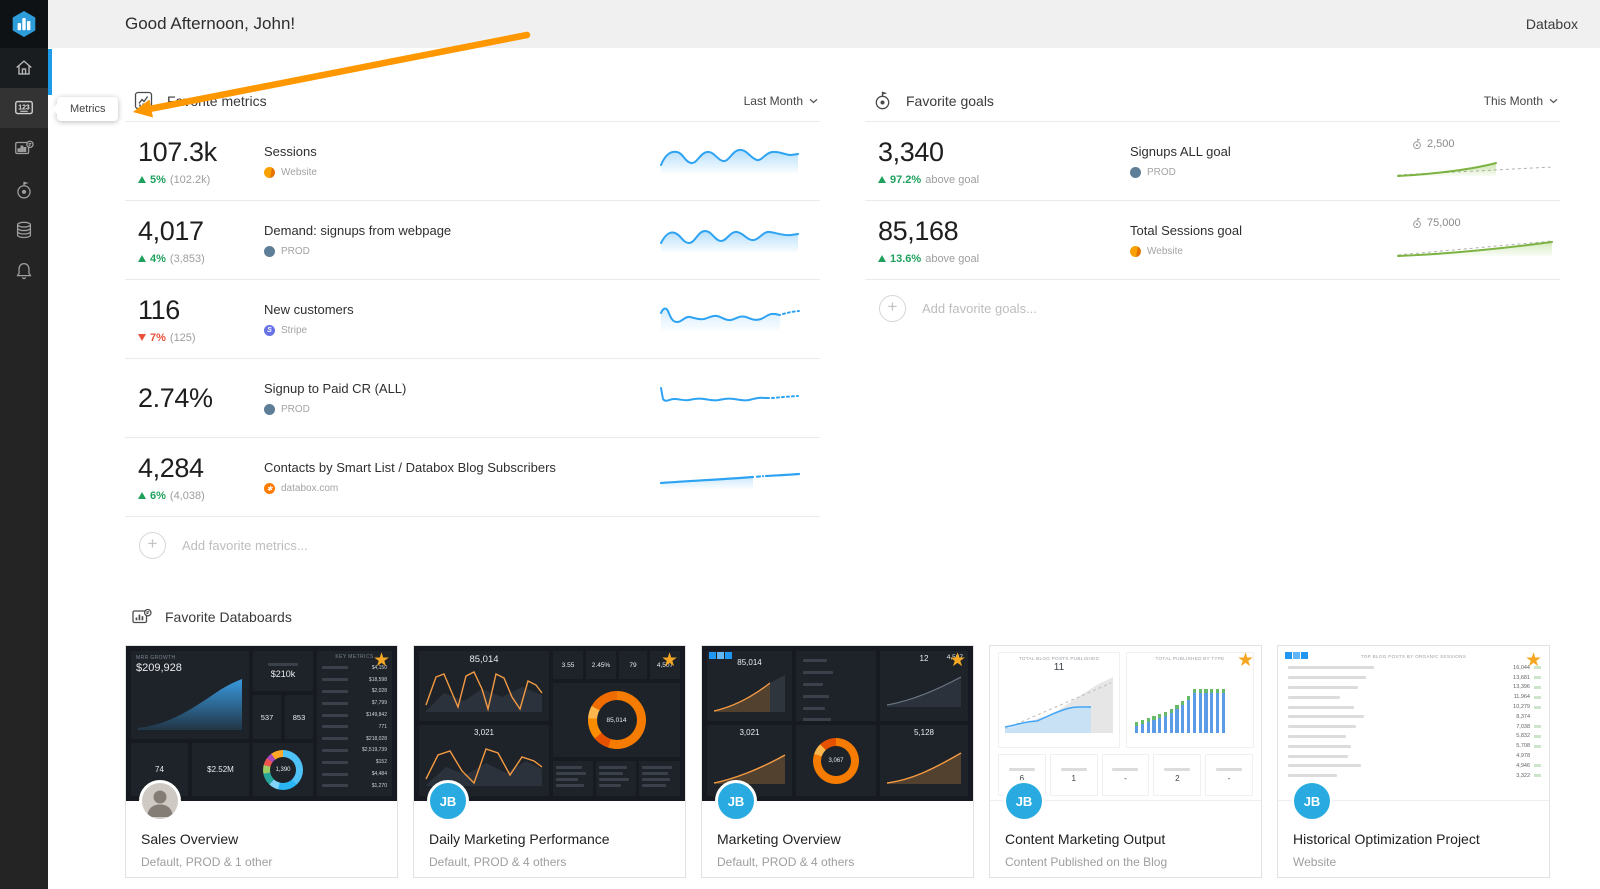  I want to click on databoard-thumbnail: 85,014 3,021 3.55 2., so click(549, 723).